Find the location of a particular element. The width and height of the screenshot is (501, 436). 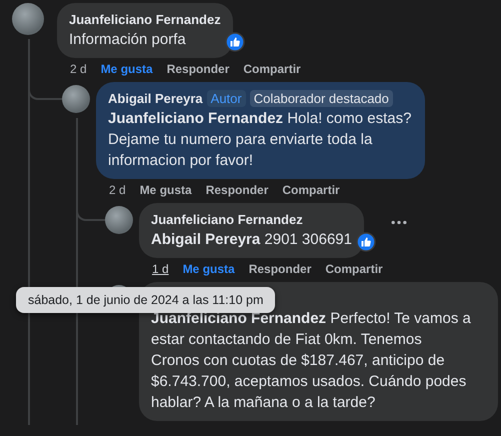

author-name: Abigail Pereyra is located at coordinates (155, 98).